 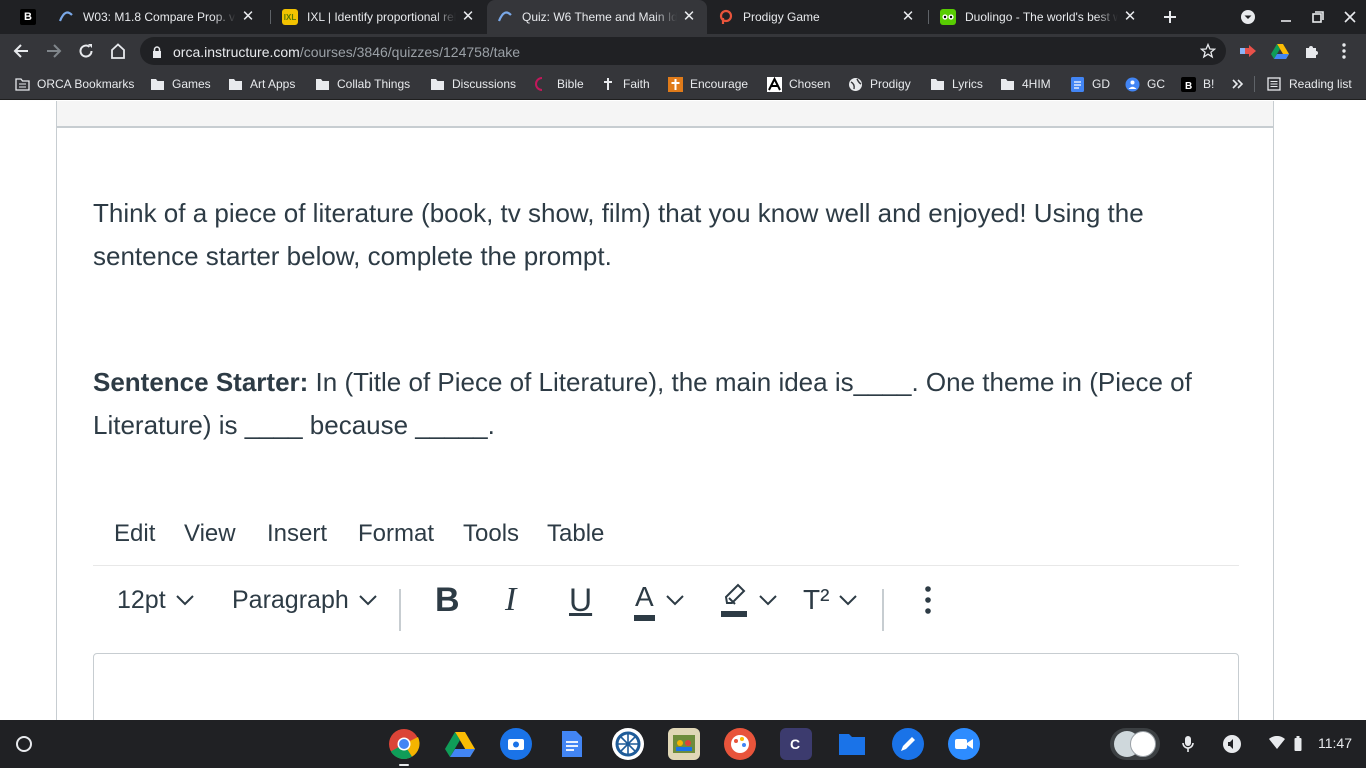 What do you see at coordinates (580, 600) in the screenshot?
I see `underline-button: U` at bounding box center [580, 600].